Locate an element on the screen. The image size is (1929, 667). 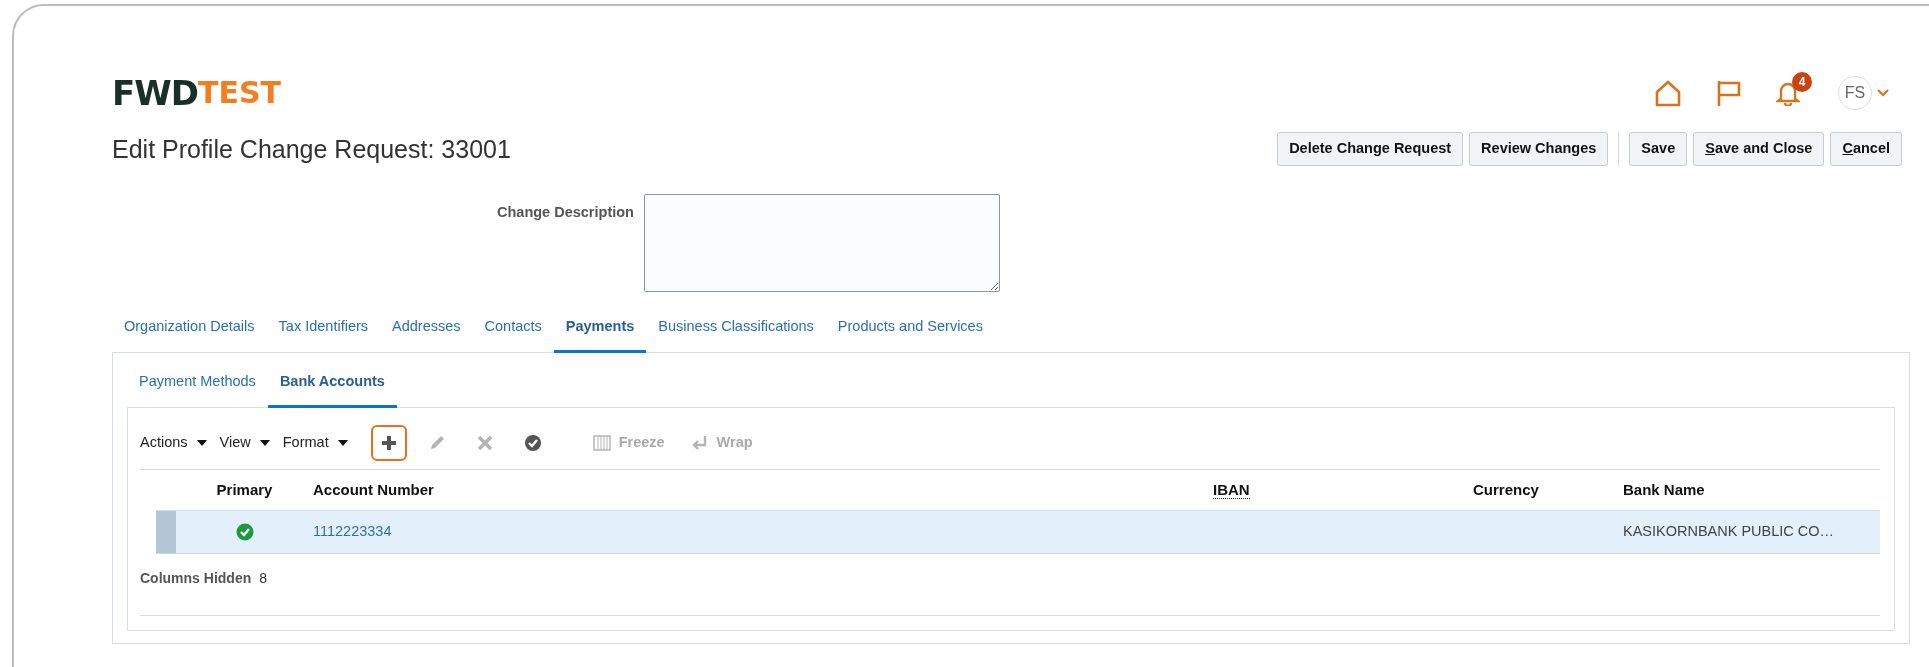
action-button: Save is located at coordinates (1658, 149).